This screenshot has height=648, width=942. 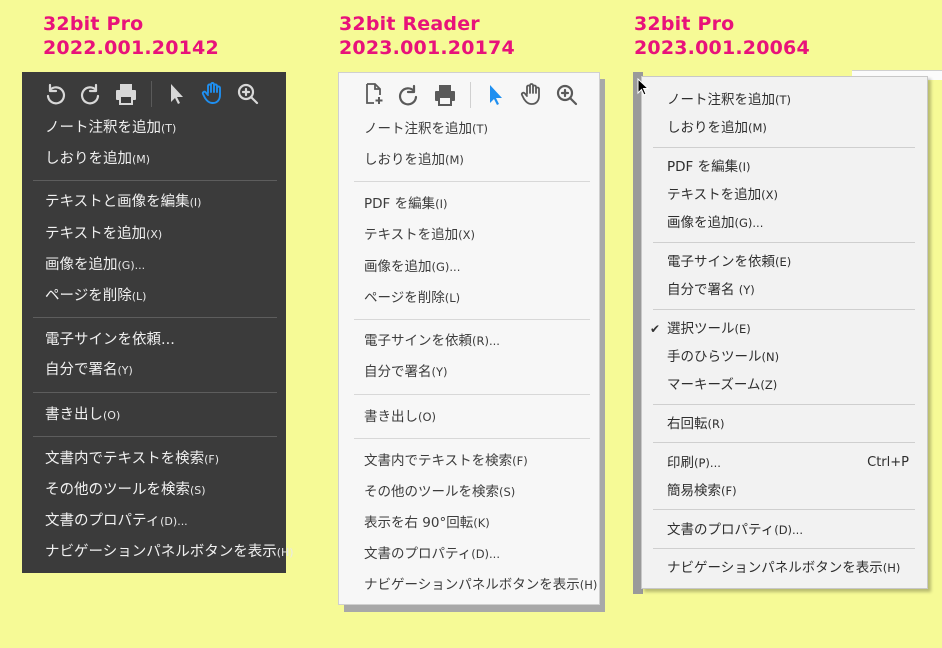 What do you see at coordinates (722, 36) in the screenshot?
I see `heading-32bit-pro-2023: 32bit Pro 2023.001.20064` at bounding box center [722, 36].